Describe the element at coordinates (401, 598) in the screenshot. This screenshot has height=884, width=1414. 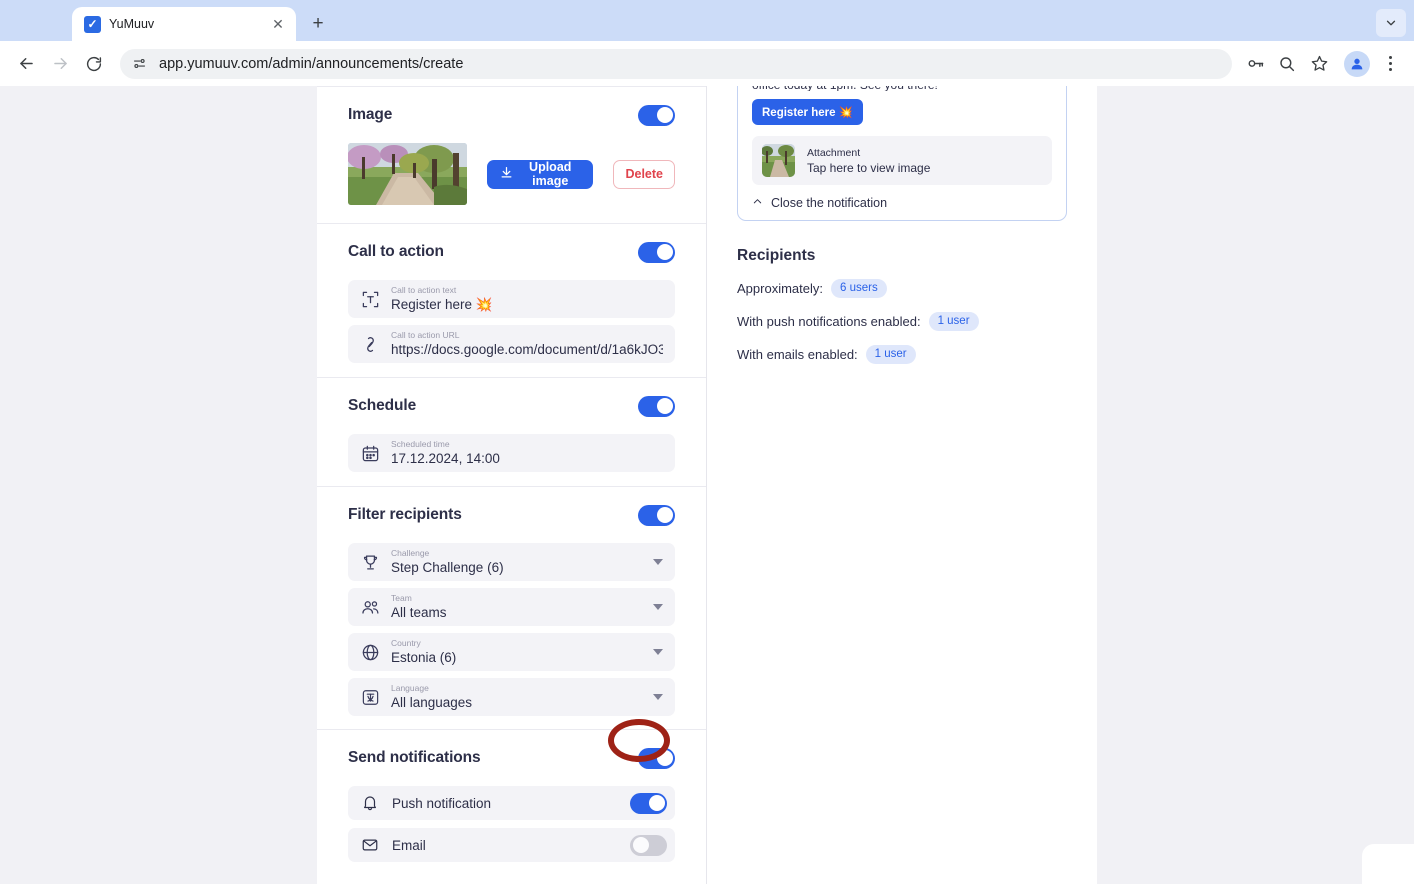
I see `filter-team-label: Team` at that location.